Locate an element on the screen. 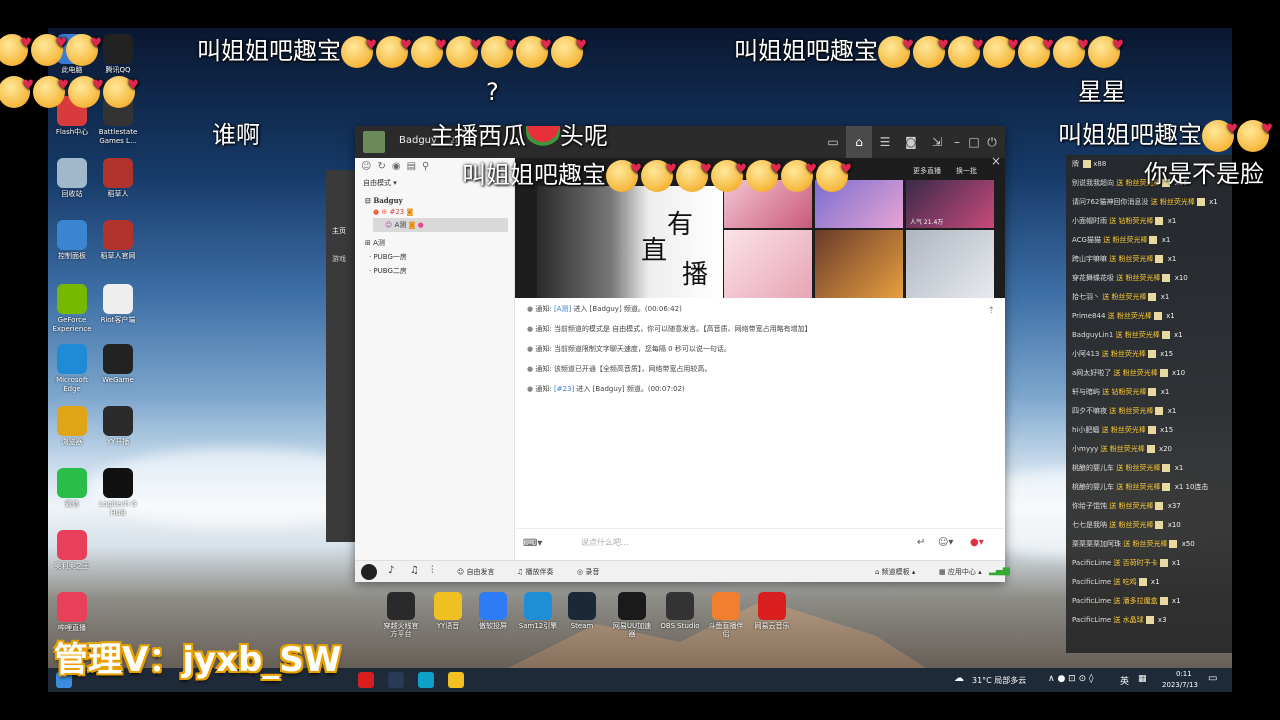 The height and width of the screenshot is (720, 1280). gift-user: 轩与暗屿 is located at coordinates (1086, 392).